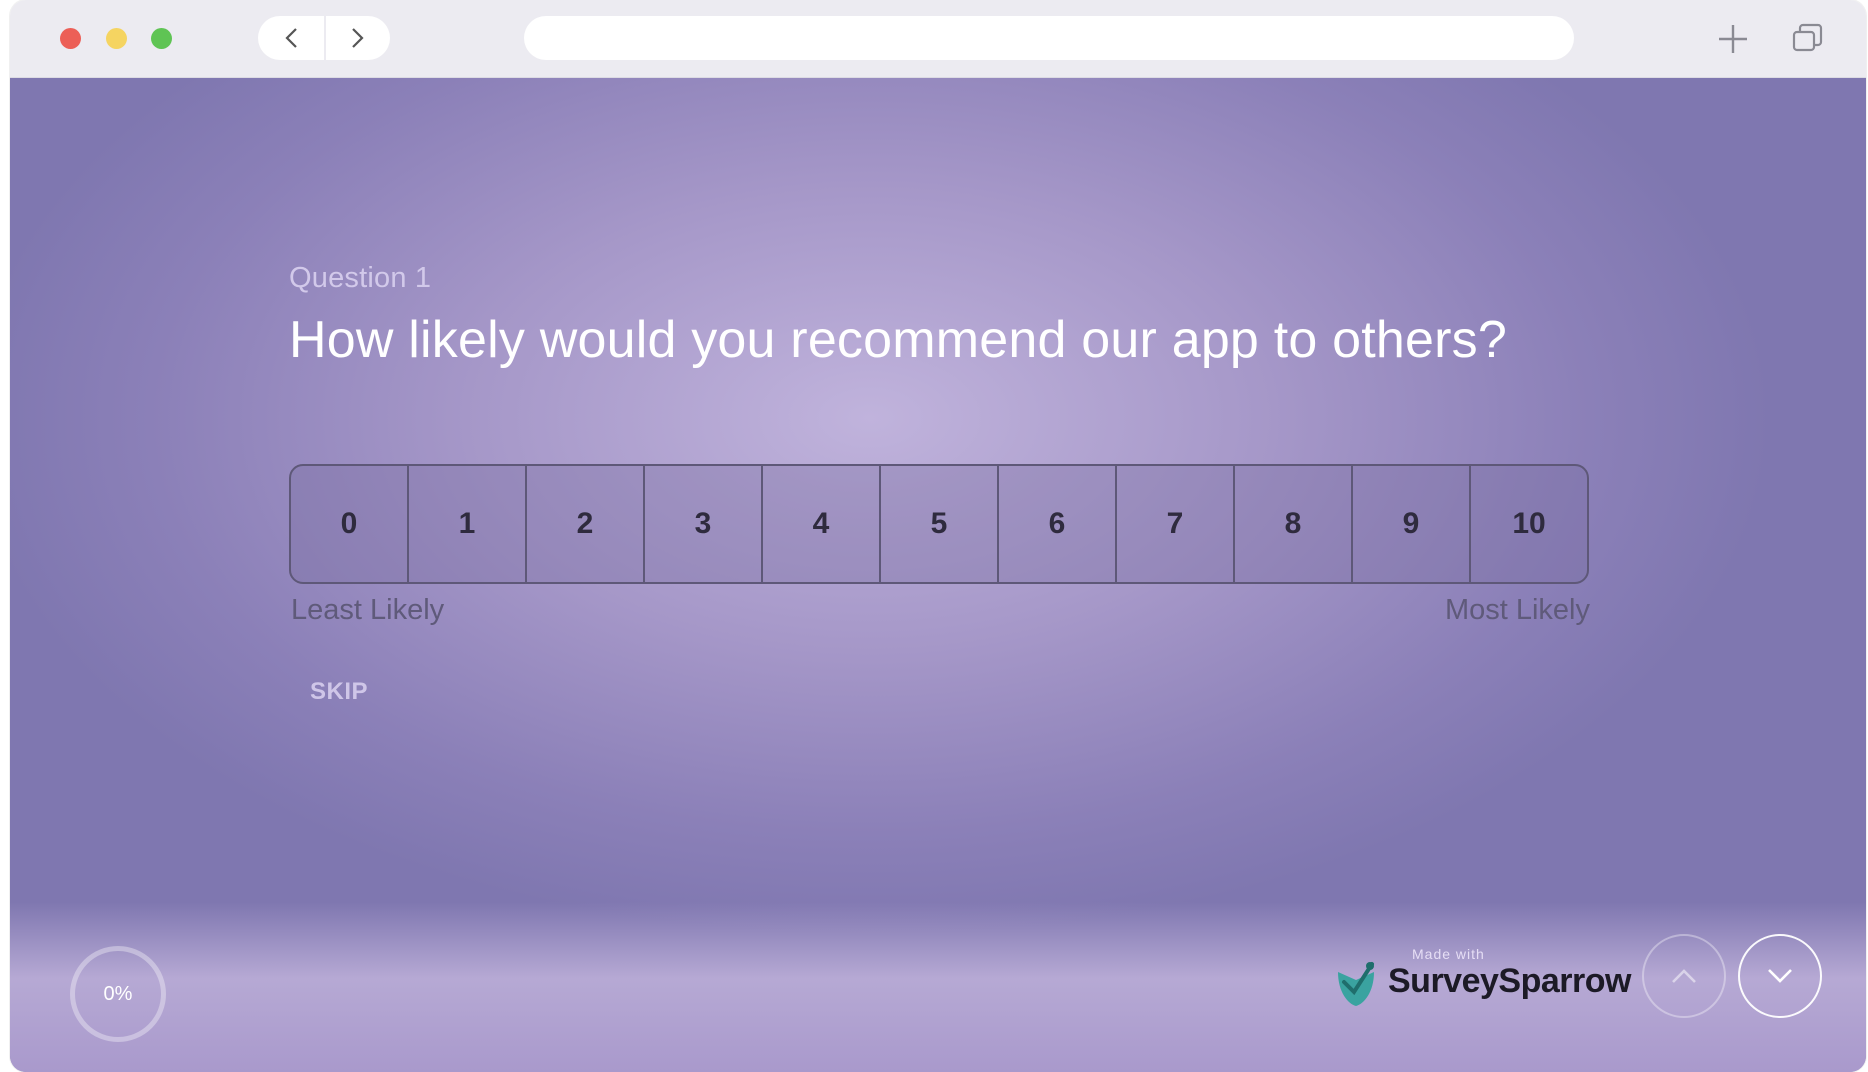 The height and width of the screenshot is (1072, 1868). What do you see at coordinates (70, 38) in the screenshot?
I see `close-window-icon` at bounding box center [70, 38].